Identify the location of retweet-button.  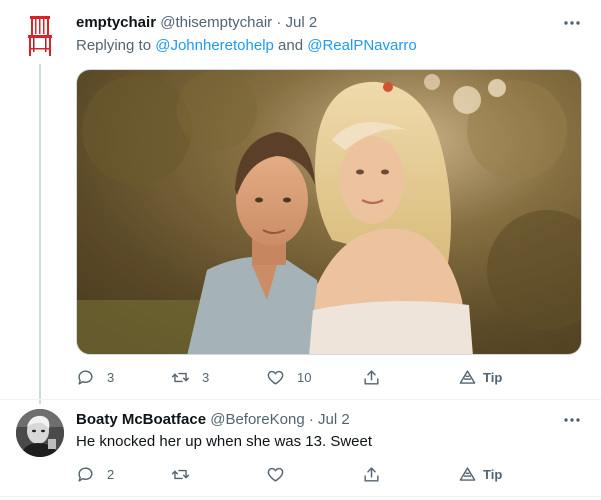
(180, 474).